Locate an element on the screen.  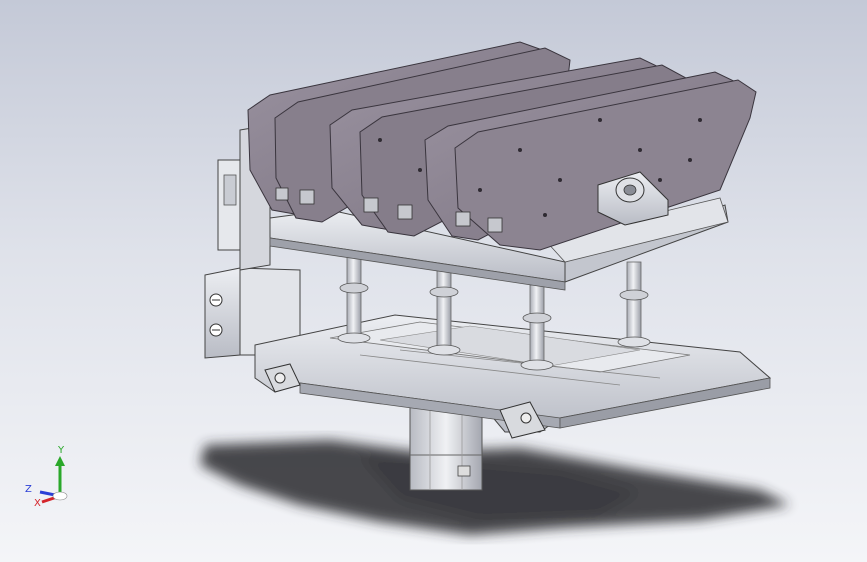
z-axis-label: Z is located at coordinates (28, 489).